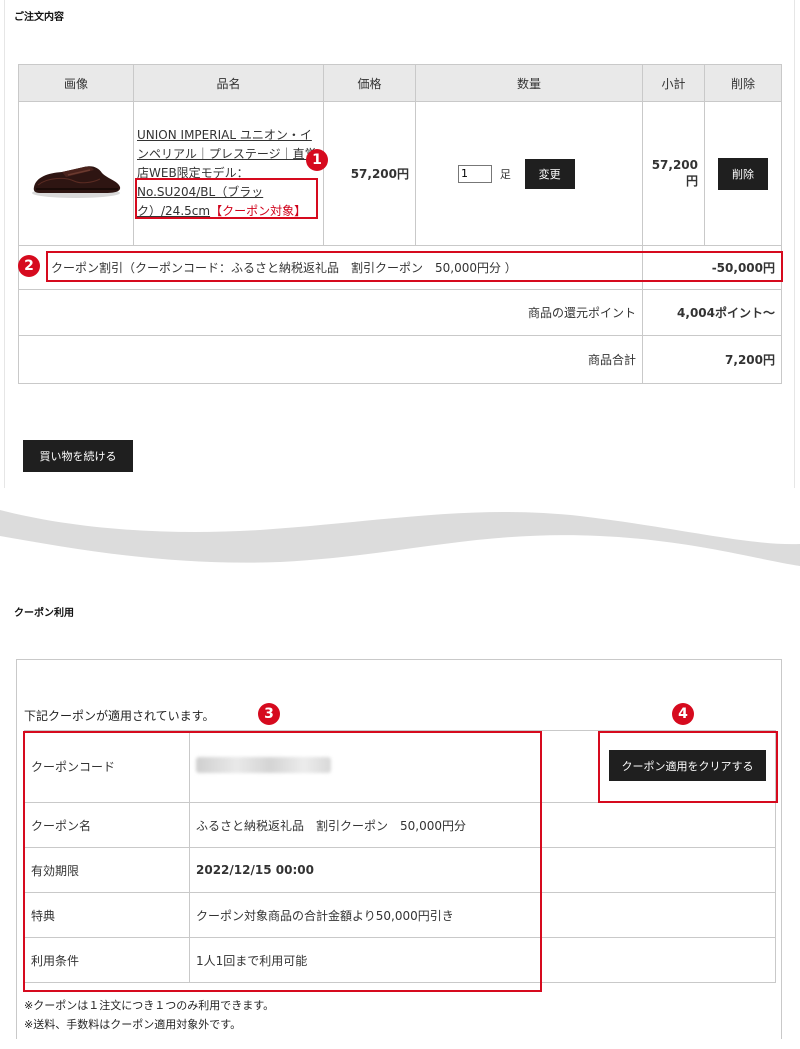 The width and height of the screenshot is (800, 1049). I want to click on coupon-applied-text: 下記クーポンが適用されています。, so click(119, 716).